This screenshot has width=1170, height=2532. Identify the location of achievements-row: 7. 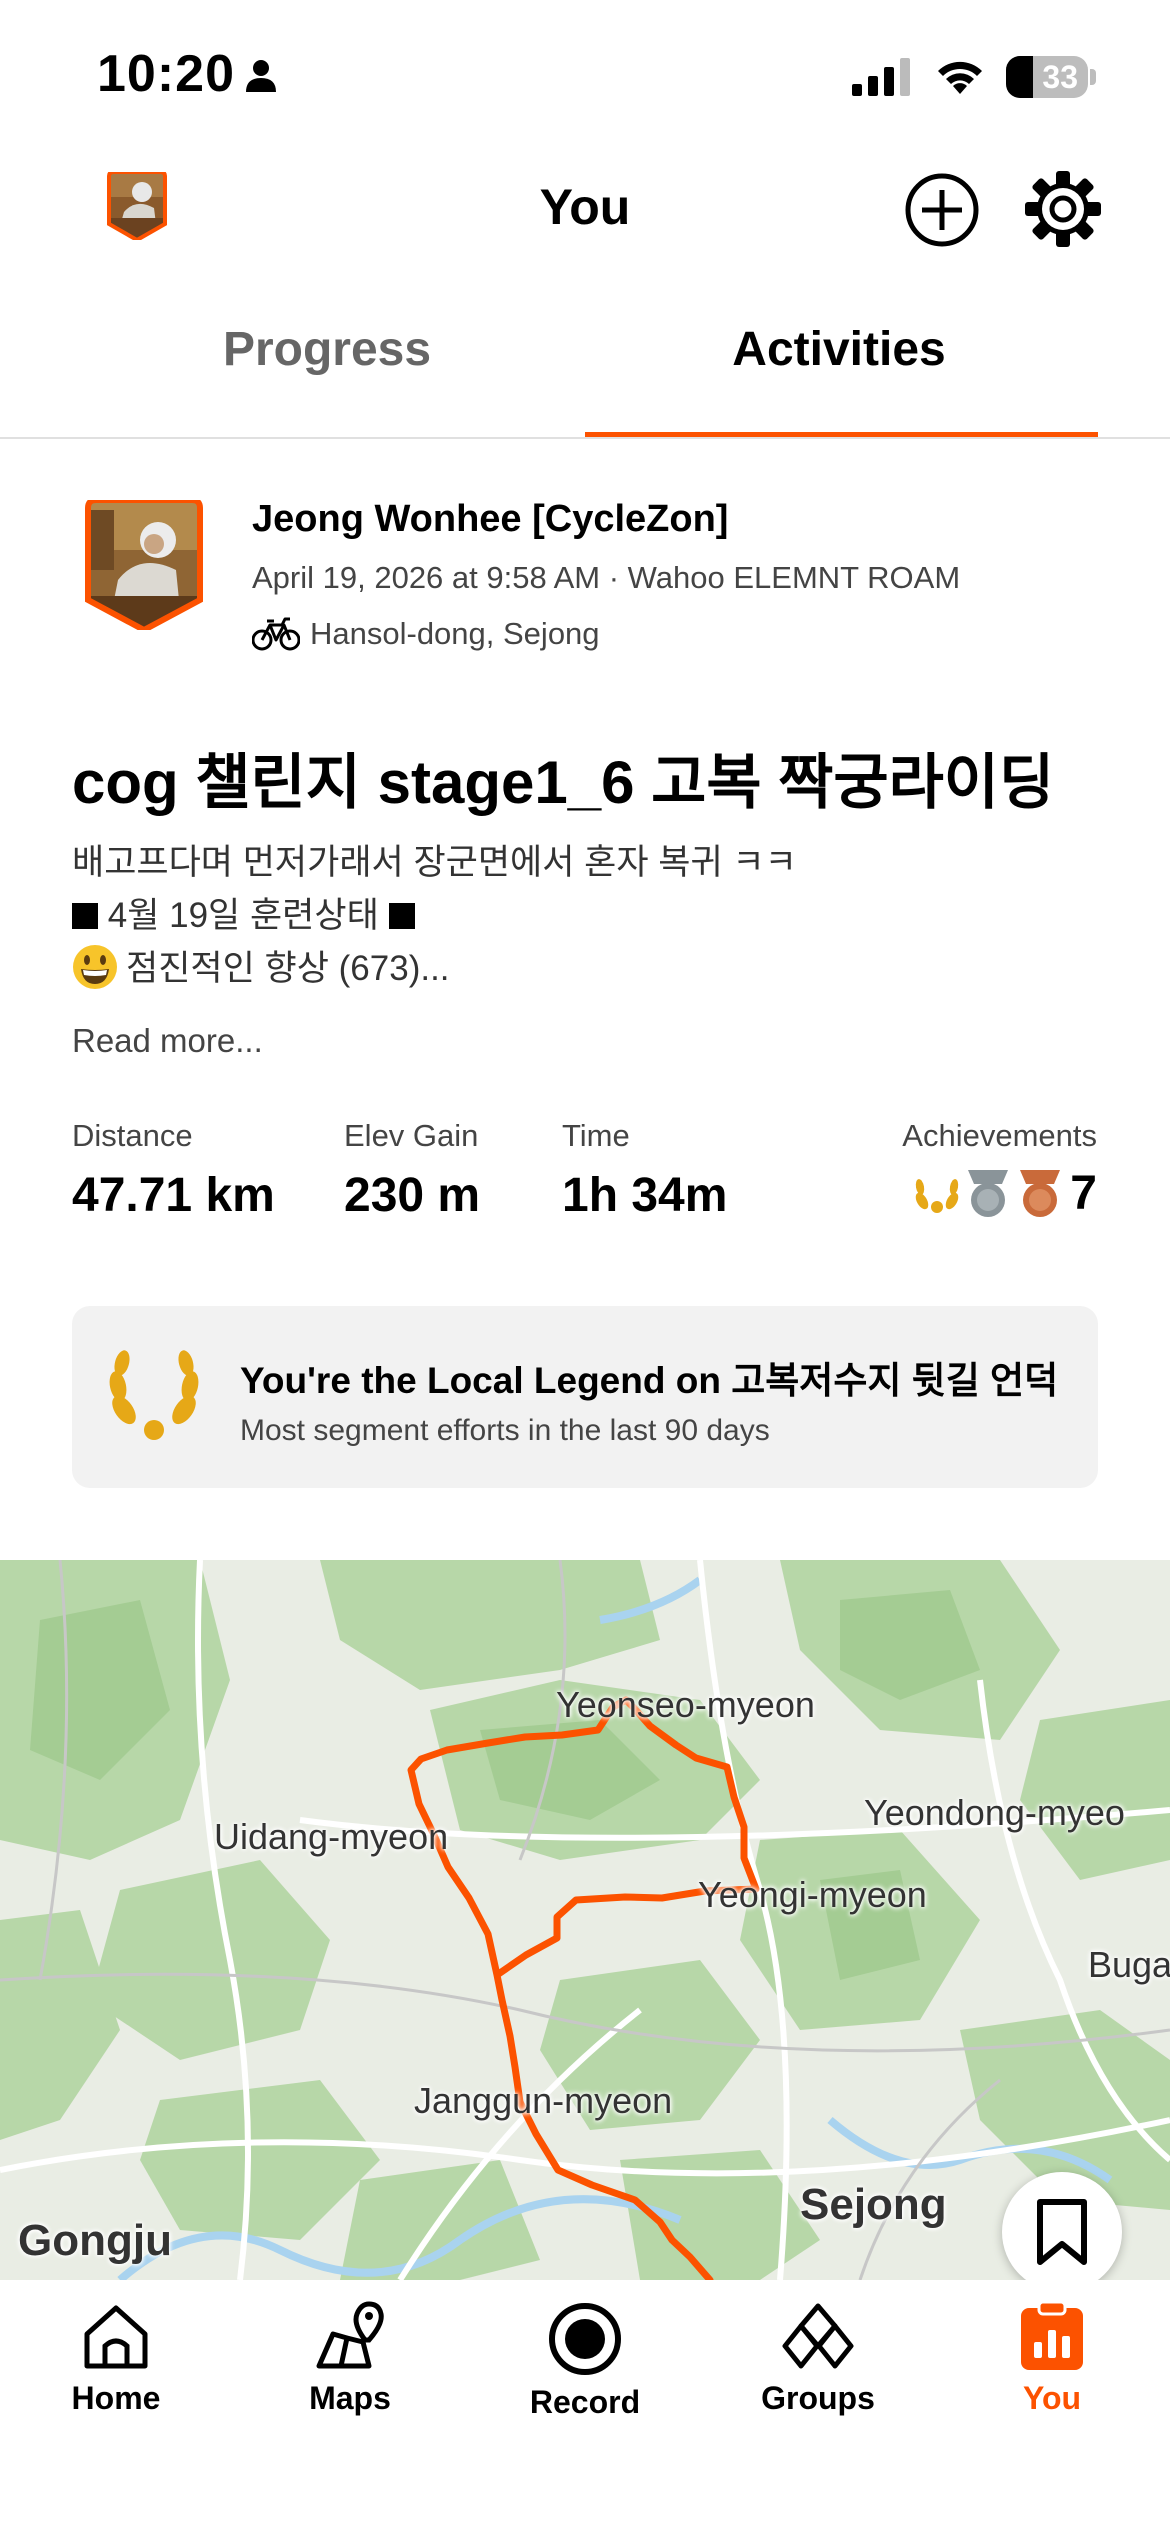
(1004, 1193).